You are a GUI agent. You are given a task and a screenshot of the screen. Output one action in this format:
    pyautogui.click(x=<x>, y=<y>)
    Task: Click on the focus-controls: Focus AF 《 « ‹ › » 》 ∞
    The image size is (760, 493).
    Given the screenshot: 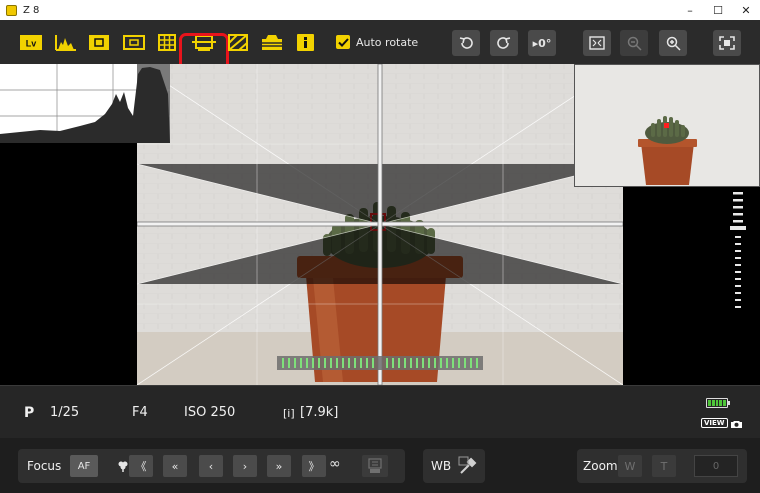 What is the action you would take?
    pyautogui.click(x=211, y=466)
    